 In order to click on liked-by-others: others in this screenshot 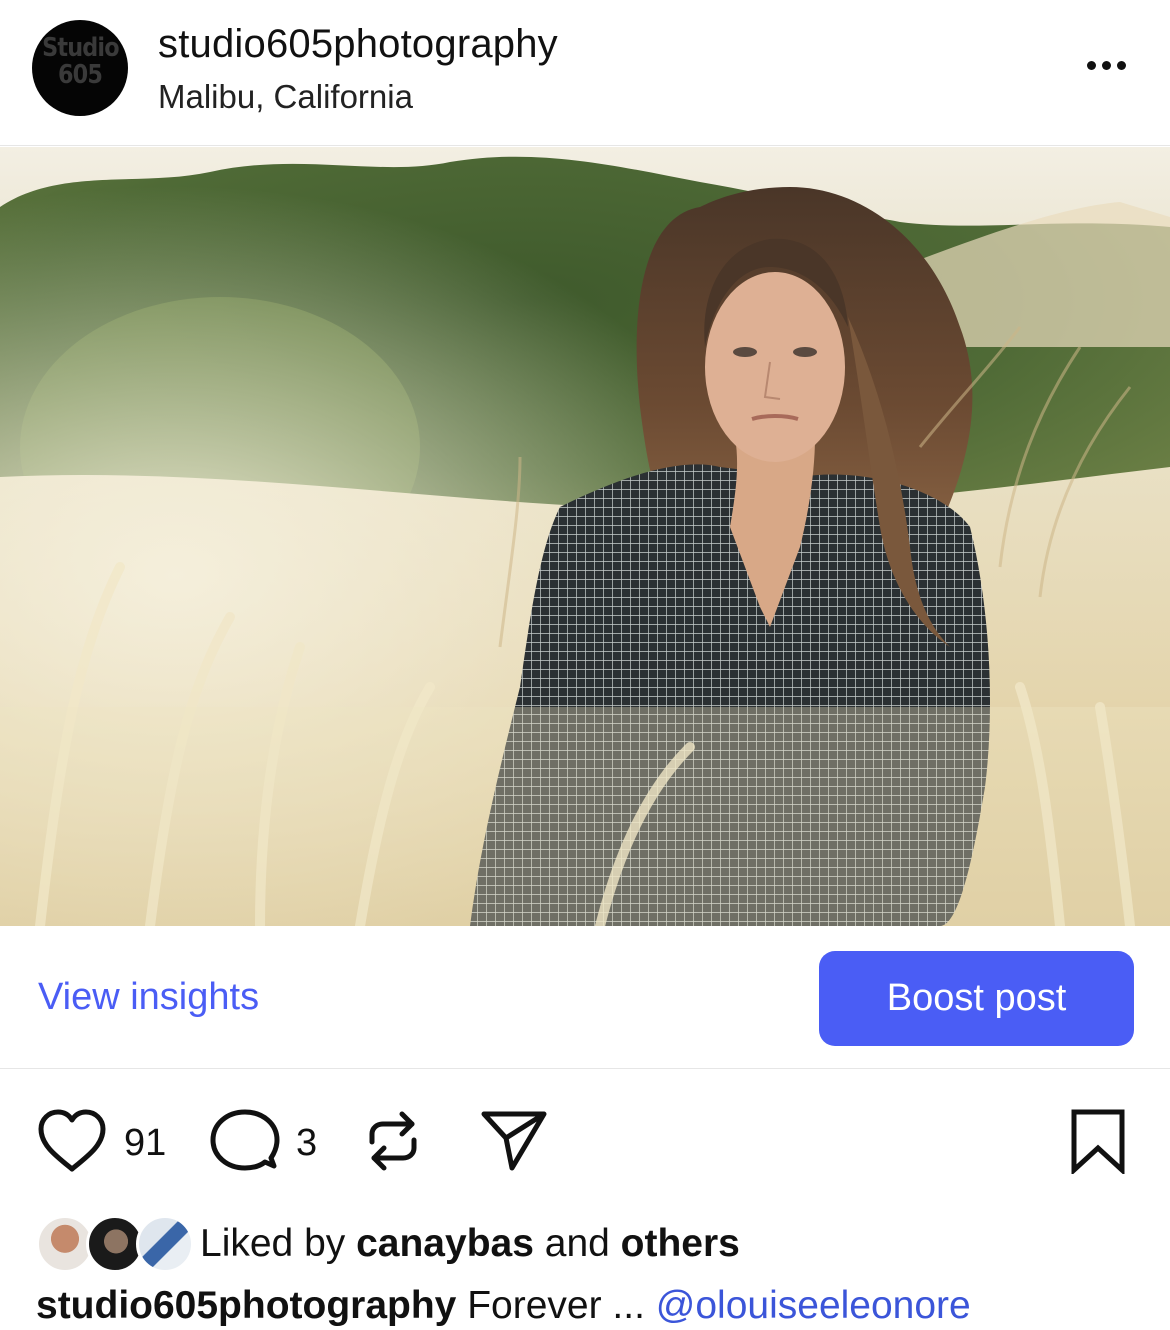, I will do `click(680, 1243)`.